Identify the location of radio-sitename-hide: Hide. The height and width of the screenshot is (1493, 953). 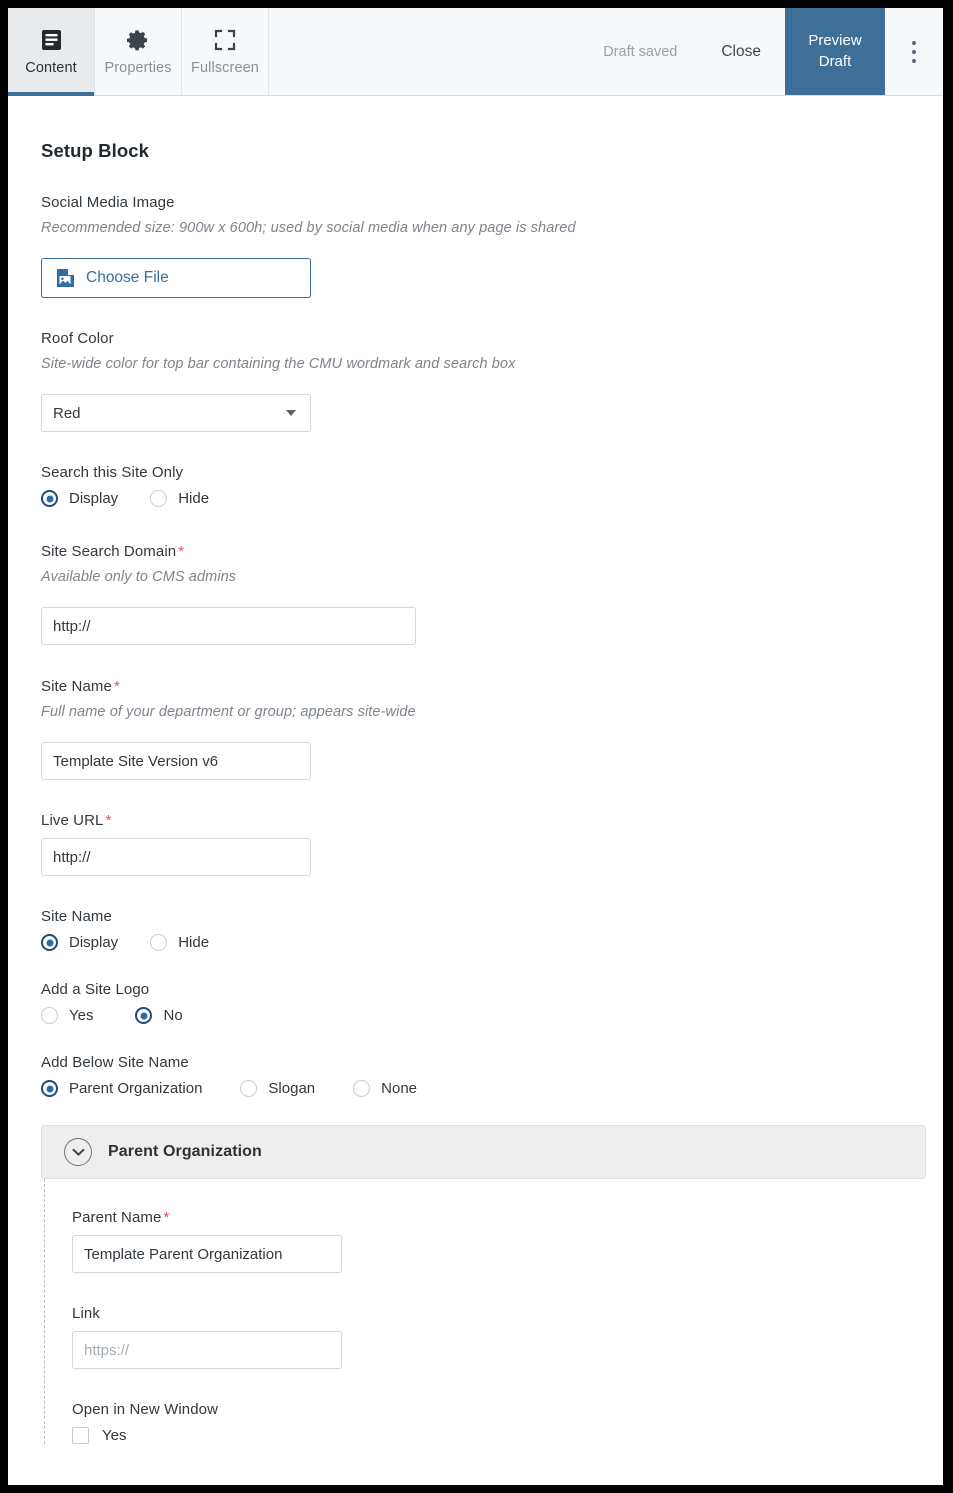
(179, 942).